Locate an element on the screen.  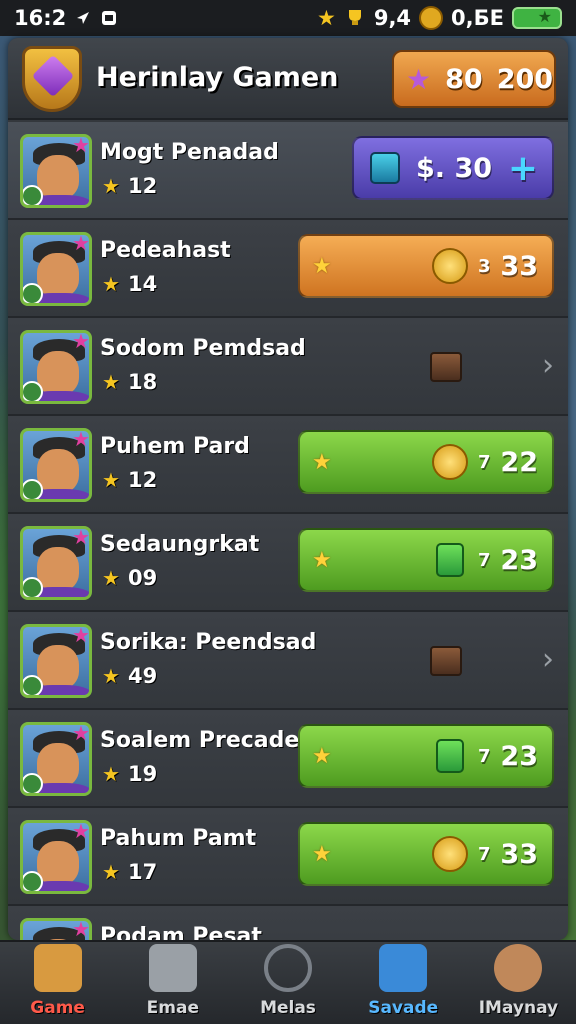
player-name: Podam Pesat is located at coordinates (181, 932).